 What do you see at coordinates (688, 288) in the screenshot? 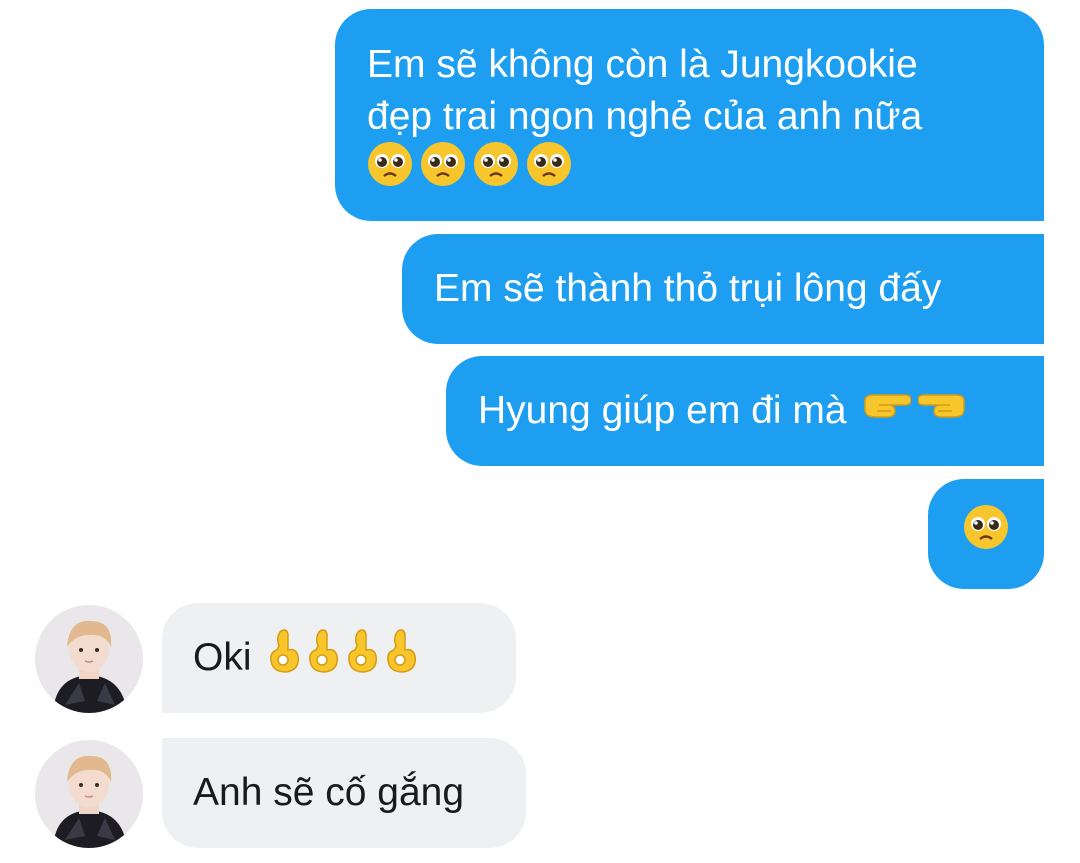
I see `message-text: Em sẽ thành thỏ trụi lông đấy` at bounding box center [688, 288].